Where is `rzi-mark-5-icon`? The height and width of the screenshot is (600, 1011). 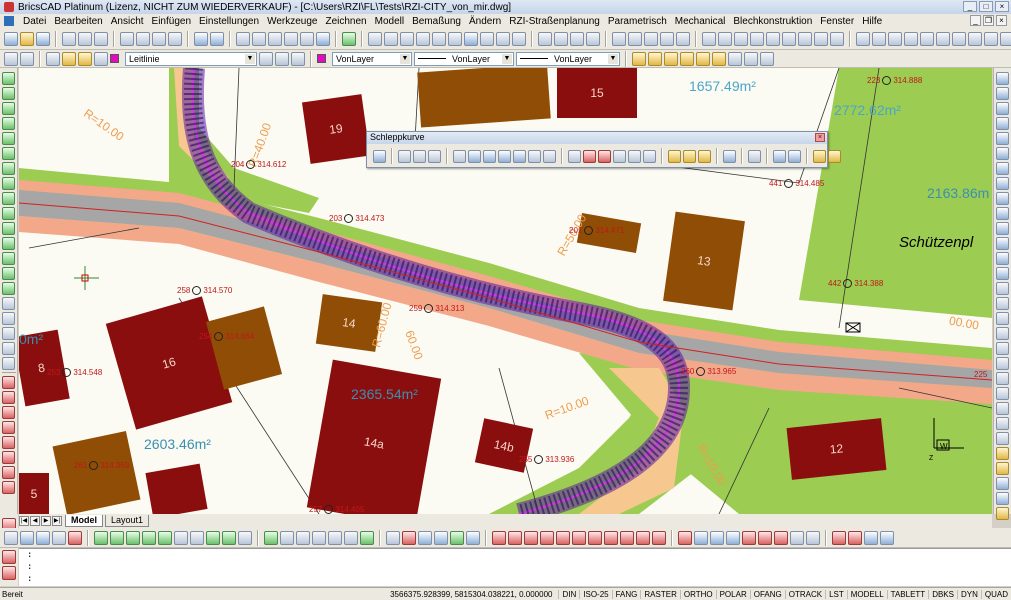 rzi-mark-5-icon is located at coordinates (749, 537).